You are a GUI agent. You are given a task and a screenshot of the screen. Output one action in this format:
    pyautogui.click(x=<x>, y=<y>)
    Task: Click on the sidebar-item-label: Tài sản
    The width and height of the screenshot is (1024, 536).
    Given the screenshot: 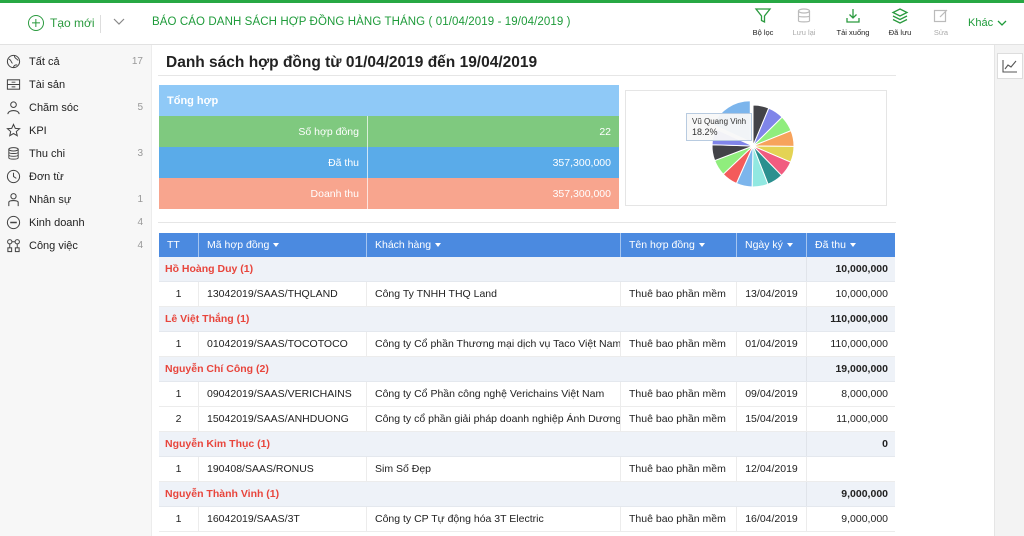 What is the action you would take?
    pyautogui.click(x=47, y=84)
    